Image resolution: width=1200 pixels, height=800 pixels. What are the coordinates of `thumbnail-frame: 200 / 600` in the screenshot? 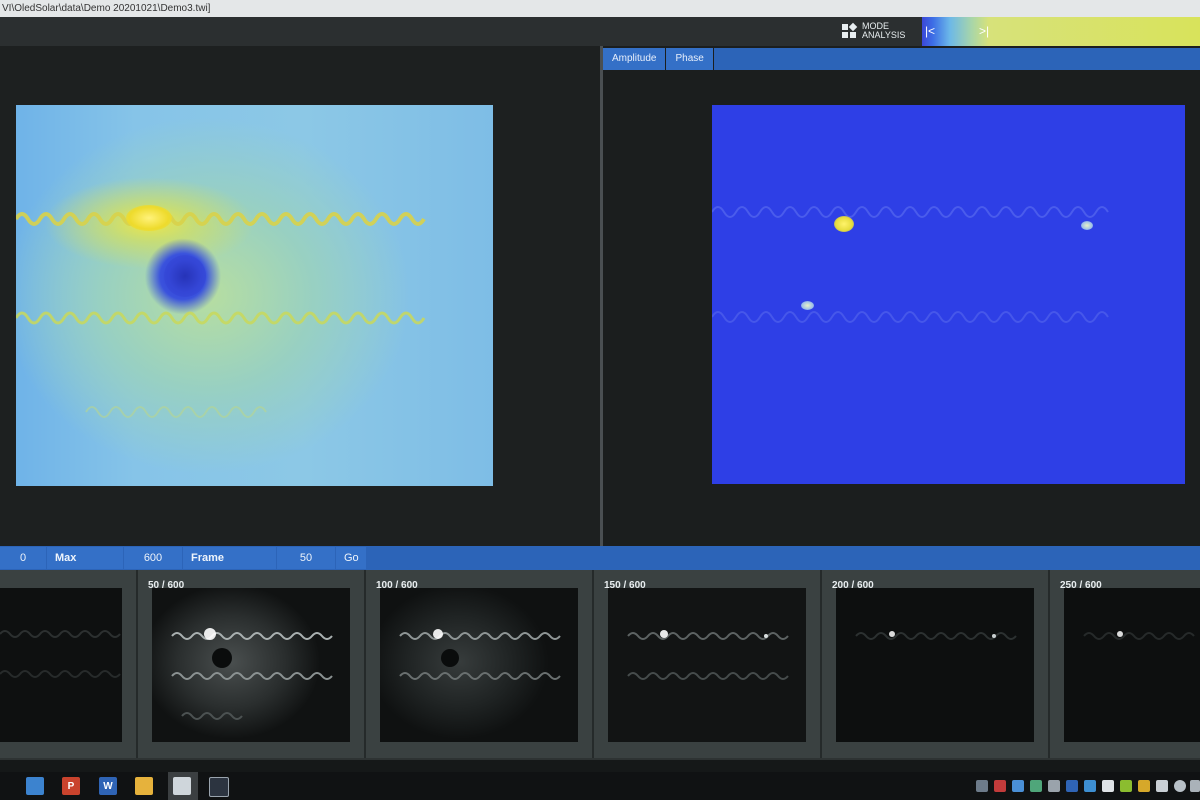 It's located at (936, 664).